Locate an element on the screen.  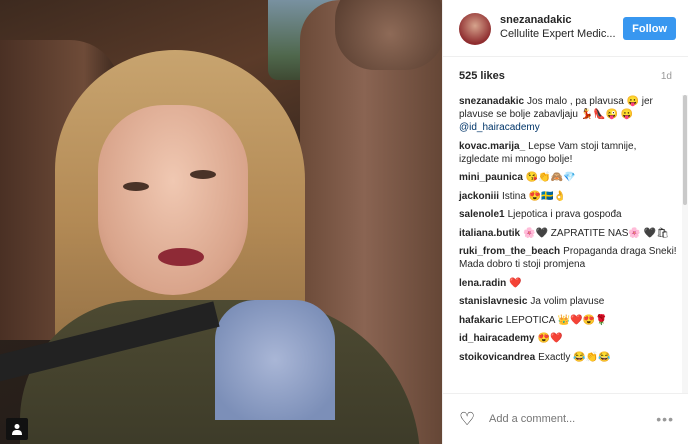
comment-item: id_hairacademy 😍❤️ is located at coordinates (568, 338).